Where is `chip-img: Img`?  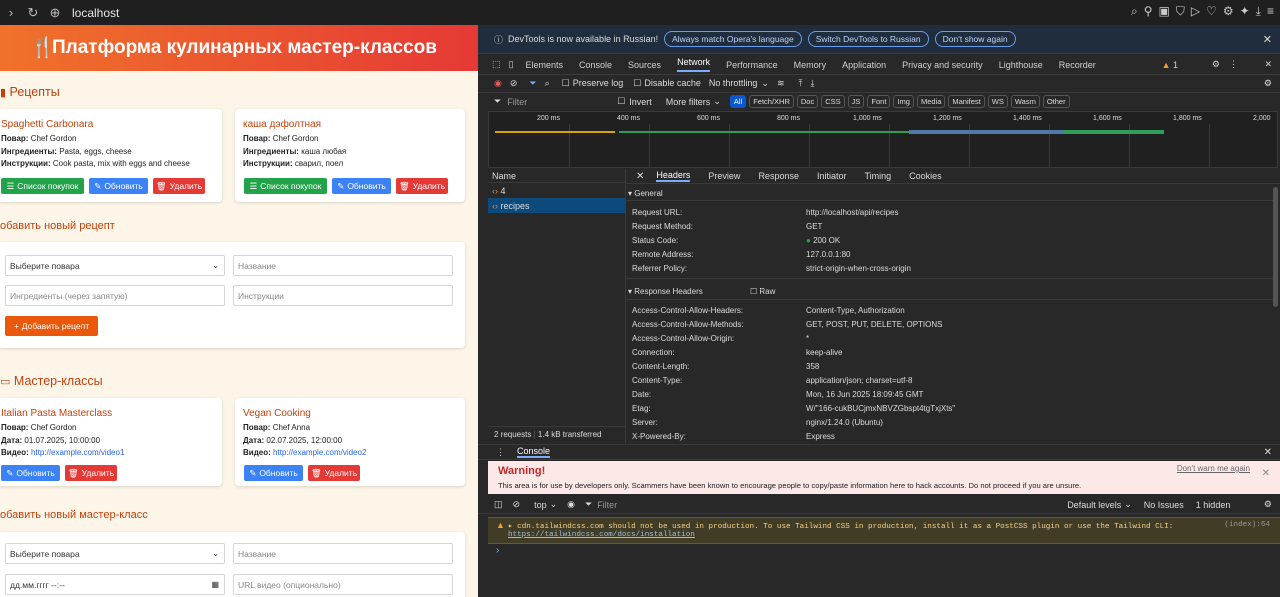 chip-img: Img is located at coordinates (903, 101).